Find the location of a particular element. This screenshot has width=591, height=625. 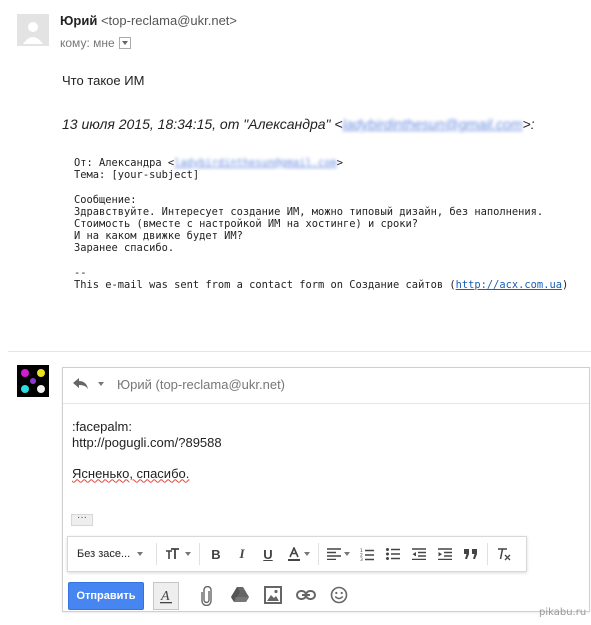

indent-more-button is located at coordinates (445, 554).